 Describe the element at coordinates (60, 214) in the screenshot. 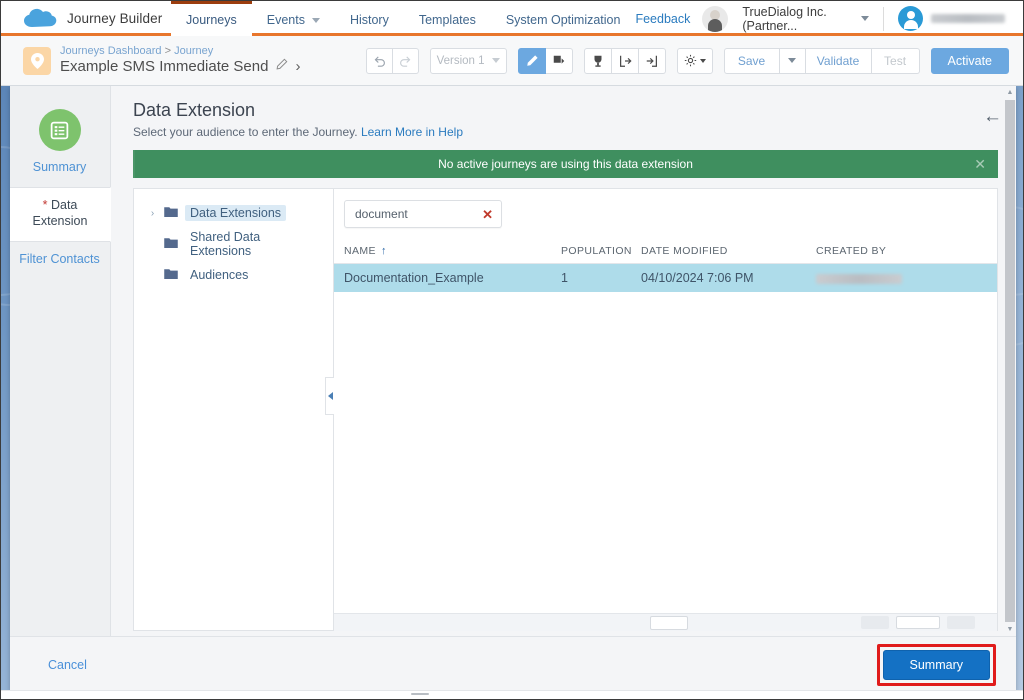

I see `sidebar-item-data-extension: * Data Extension` at that location.